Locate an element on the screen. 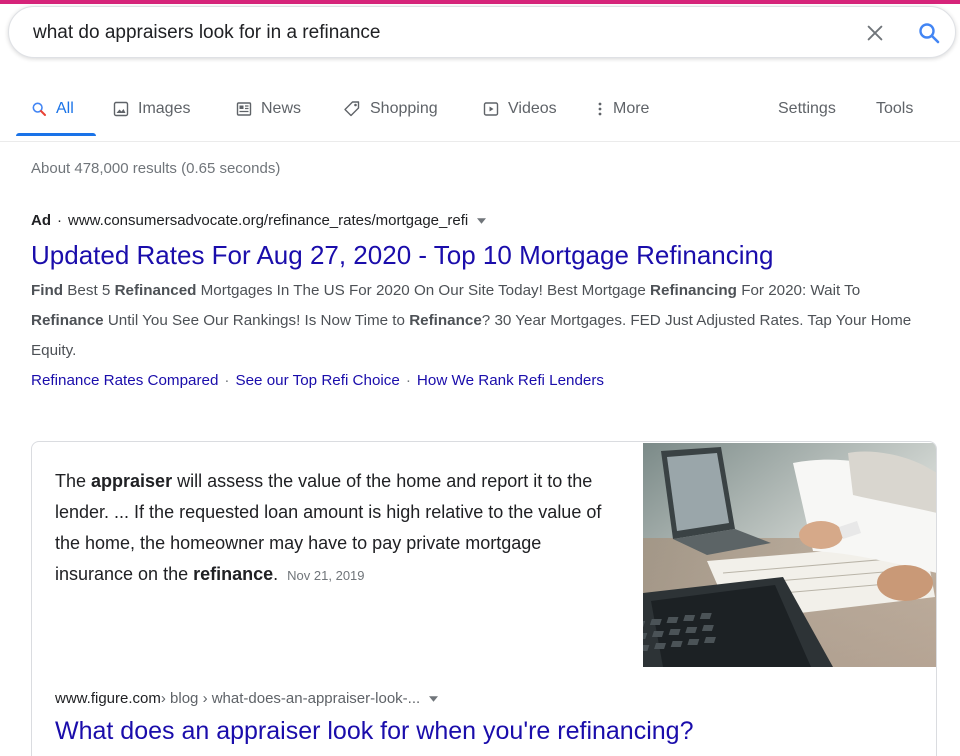 This screenshot has width=960, height=756. text-segment: . is located at coordinates (276, 574).